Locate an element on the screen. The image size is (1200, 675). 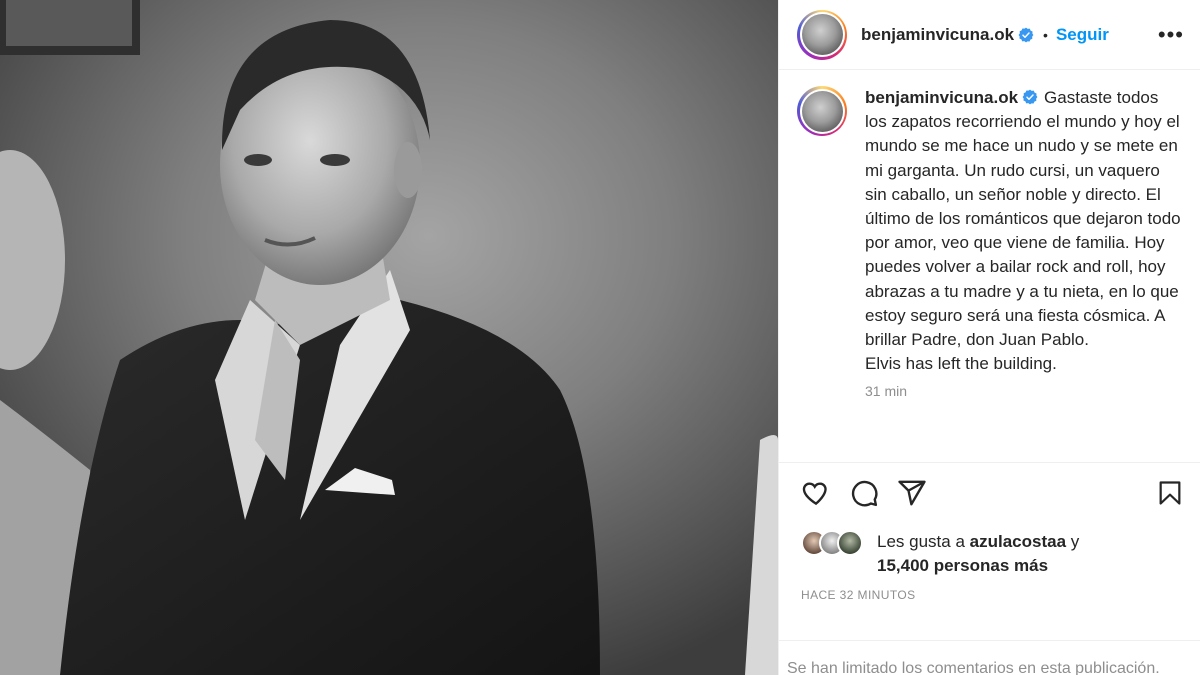
caption-username: benjaminvicuna.ok is located at coordinates (941, 97).